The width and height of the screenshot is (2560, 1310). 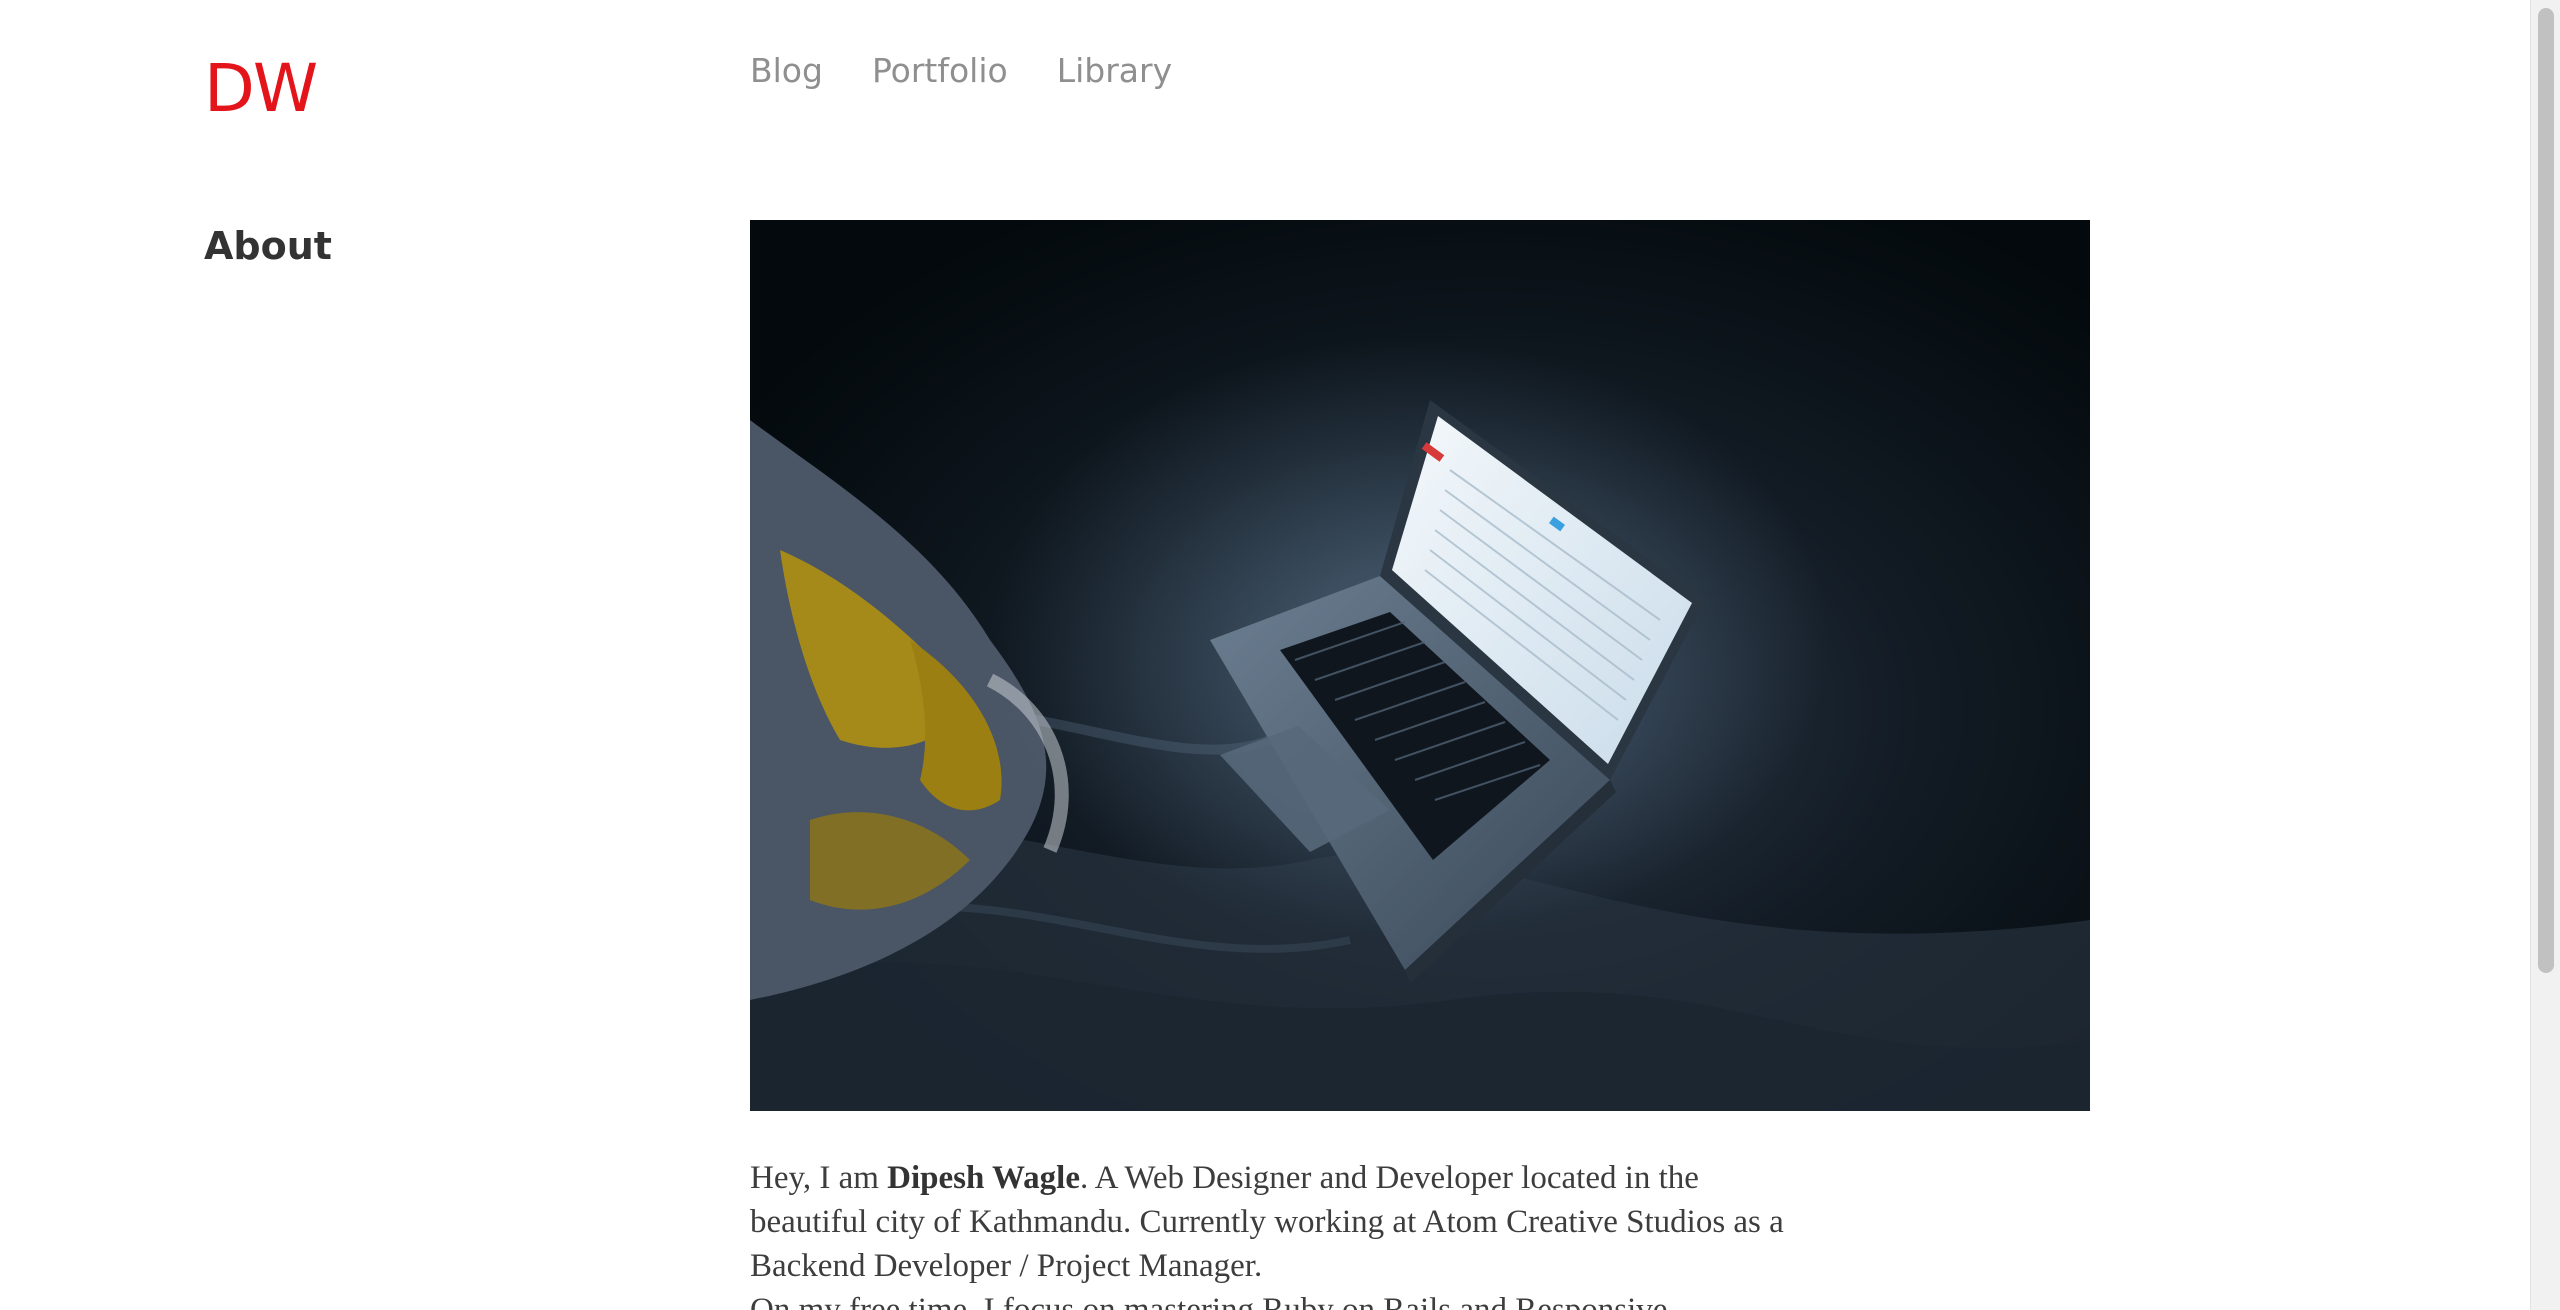 I want to click on main-navigation: Blog Portfolio Library, so click(x=961, y=71).